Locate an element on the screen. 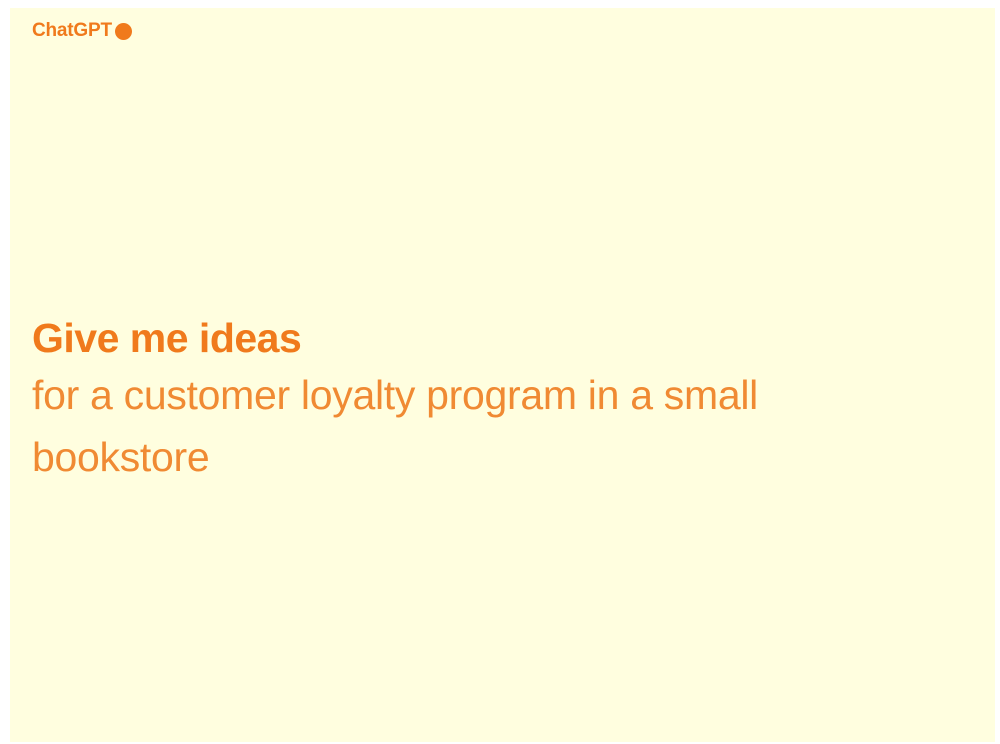 The height and width of the screenshot is (744, 1000). prompt-title: Give me ideas is located at coordinates (167, 338).